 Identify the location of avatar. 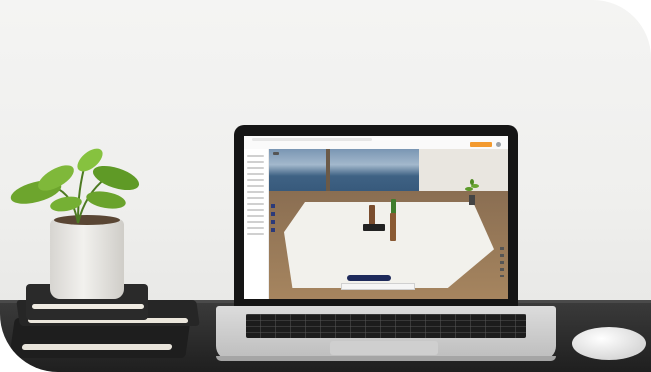
(498, 144).